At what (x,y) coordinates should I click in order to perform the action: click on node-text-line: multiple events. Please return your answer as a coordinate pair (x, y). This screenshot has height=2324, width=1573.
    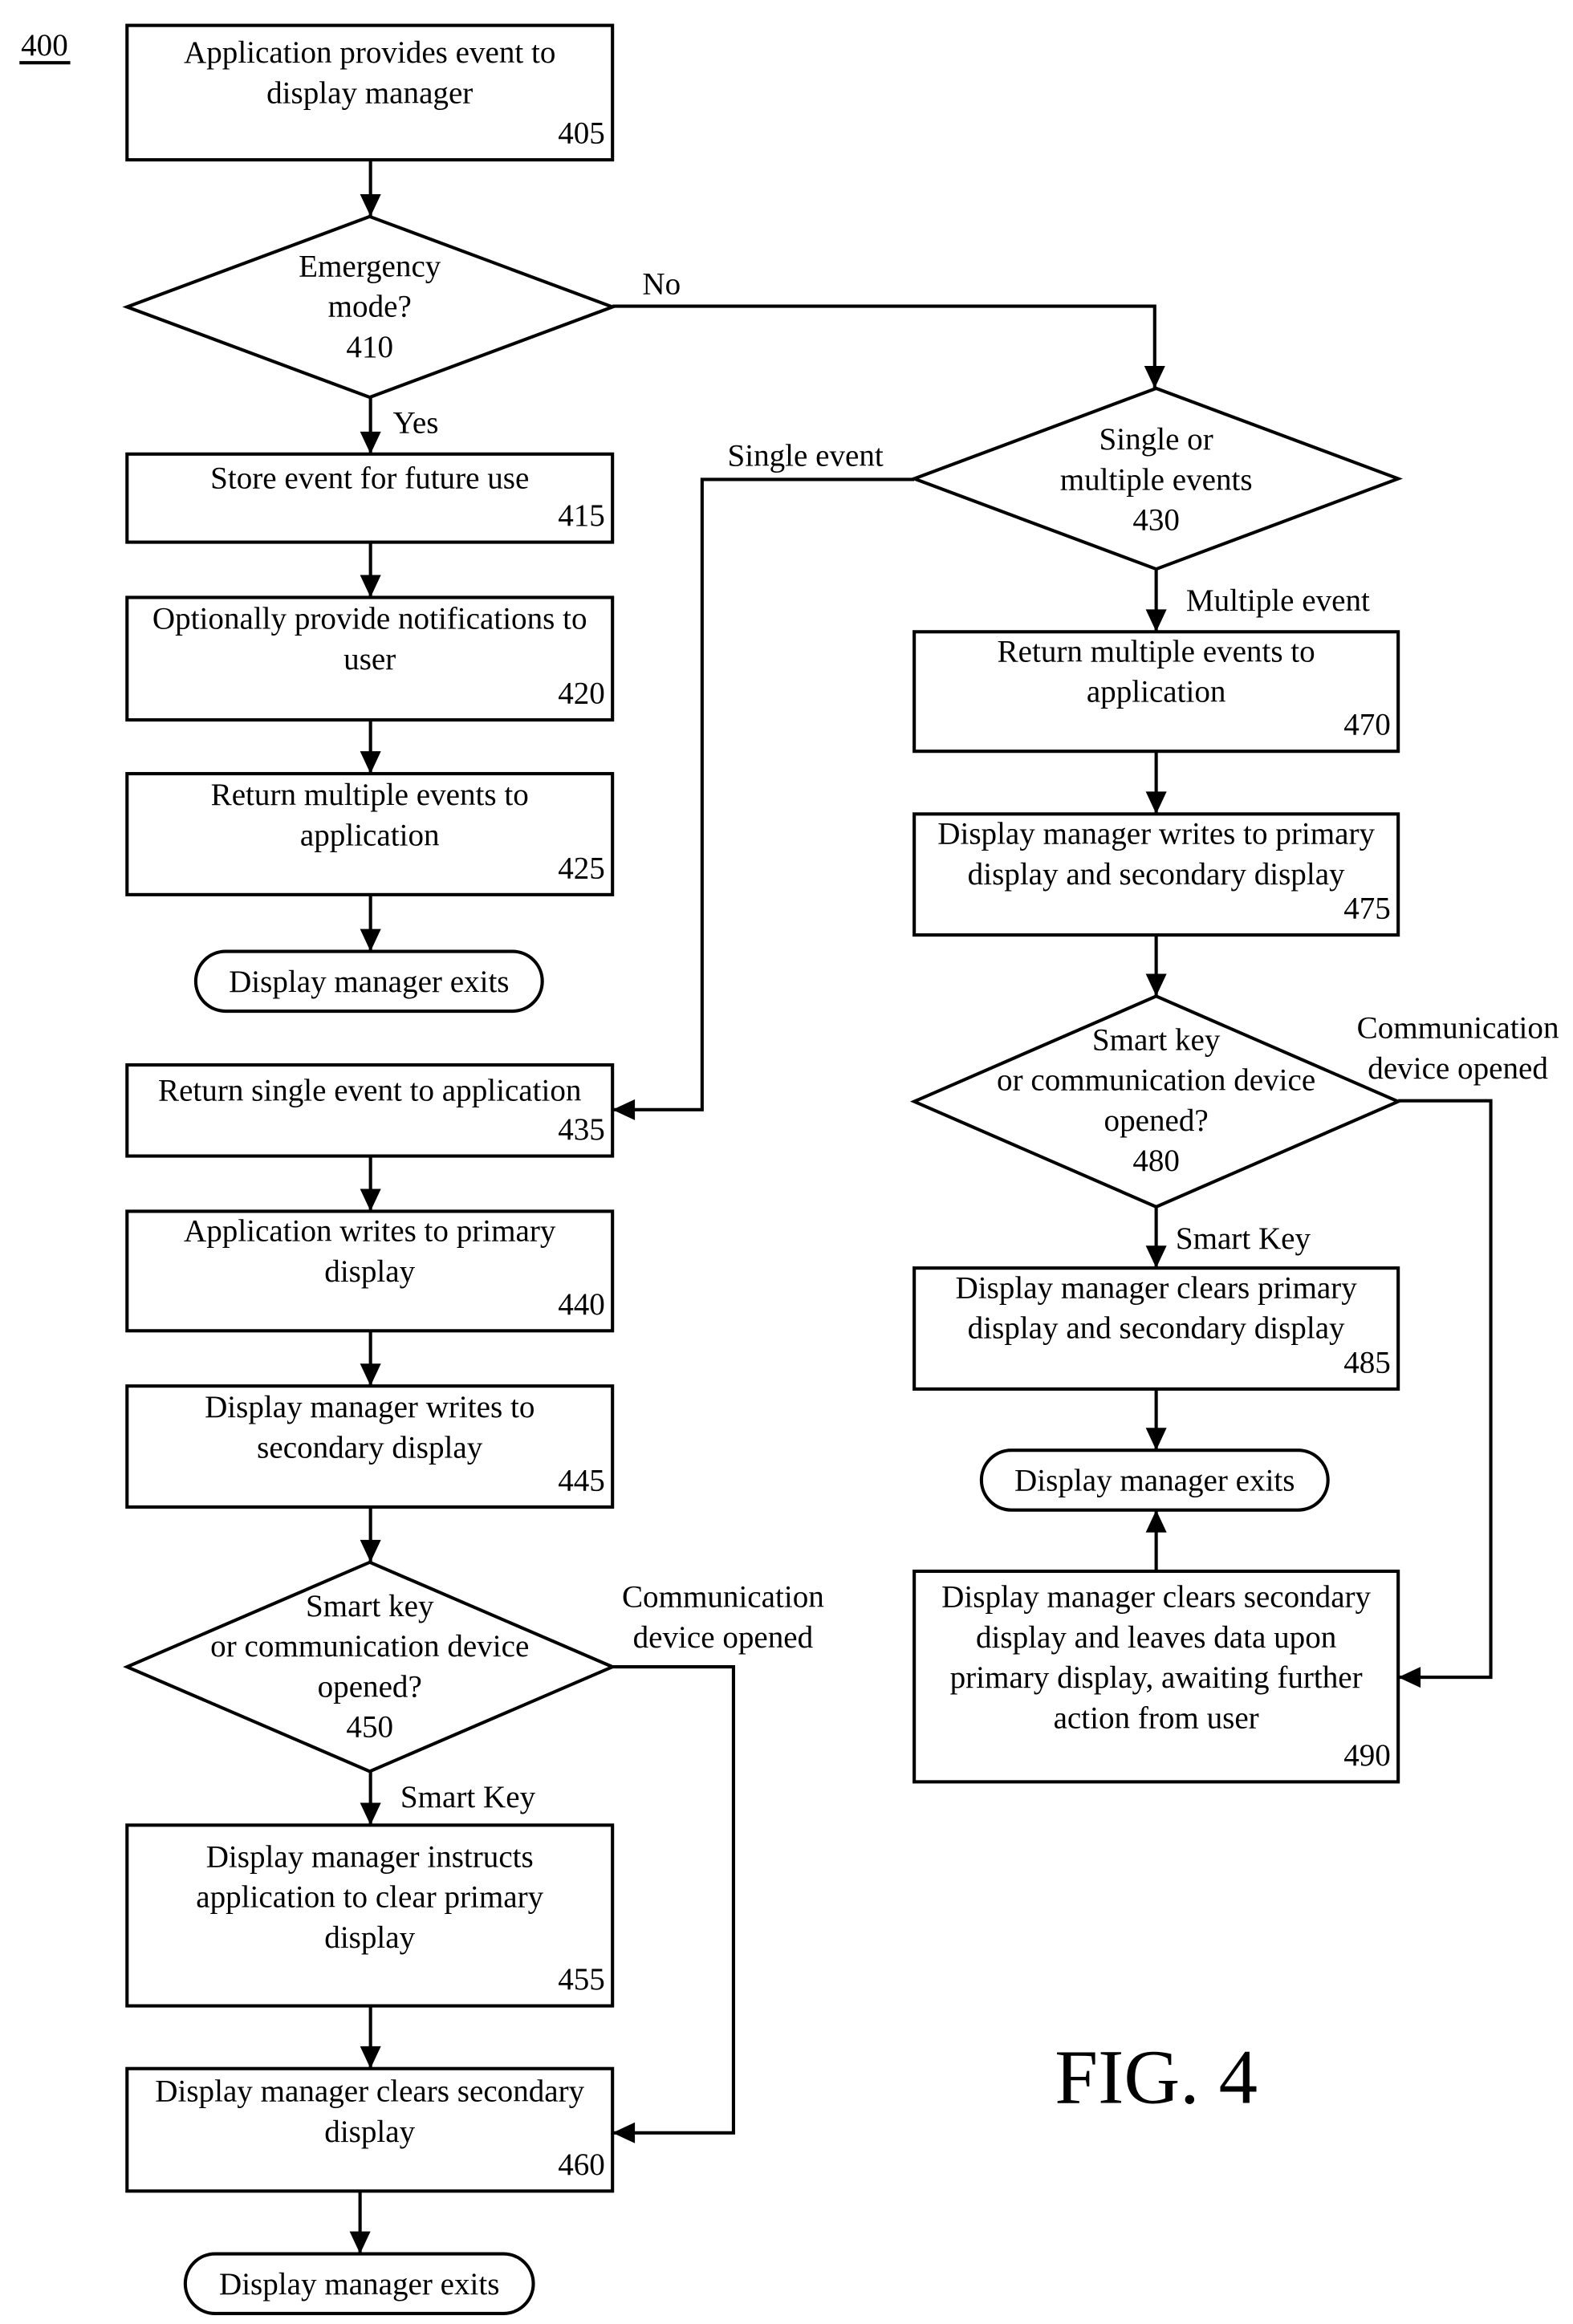
    Looking at the image, I should click on (1156, 479).